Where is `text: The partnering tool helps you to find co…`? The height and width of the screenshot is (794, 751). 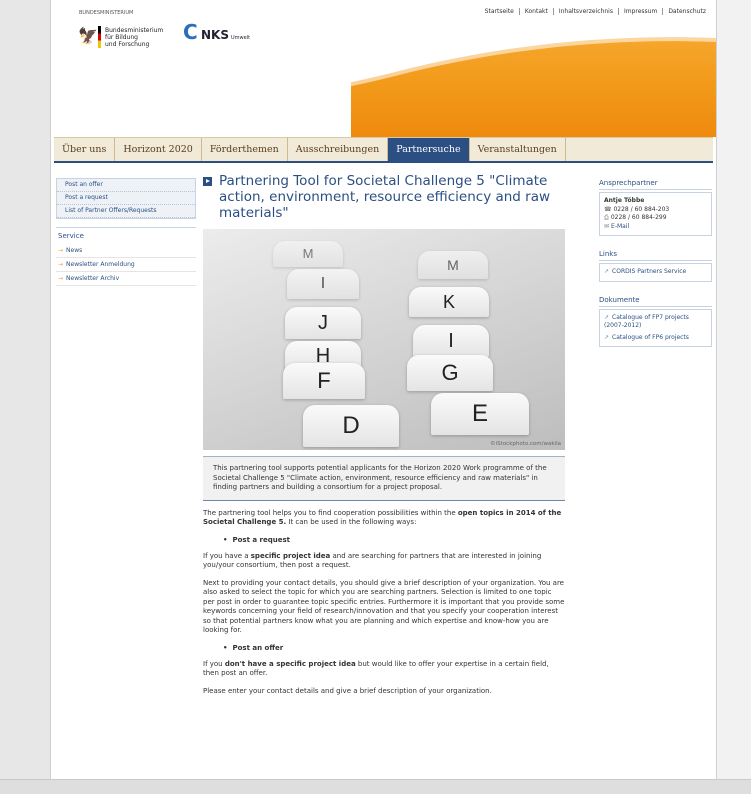
text: The partnering tool helps you to find co… is located at coordinates (330, 512).